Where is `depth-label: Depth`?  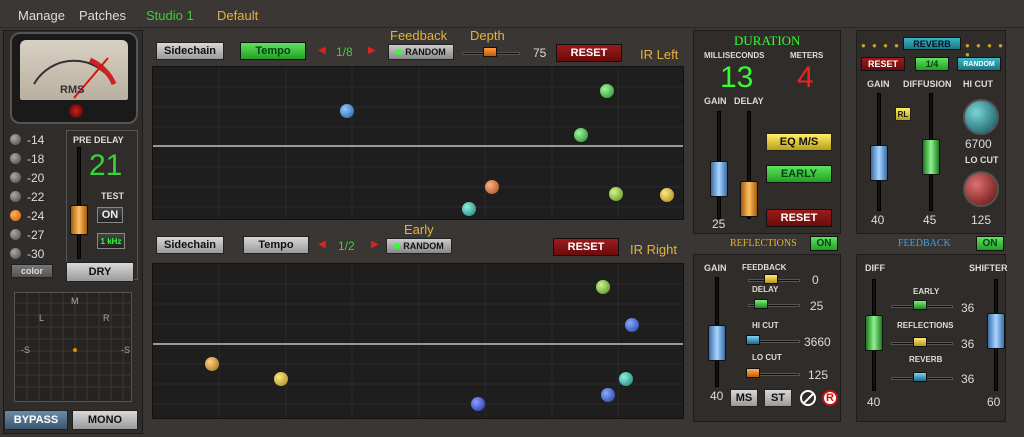 depth-label: Depth is located at coordinates (487, 35).